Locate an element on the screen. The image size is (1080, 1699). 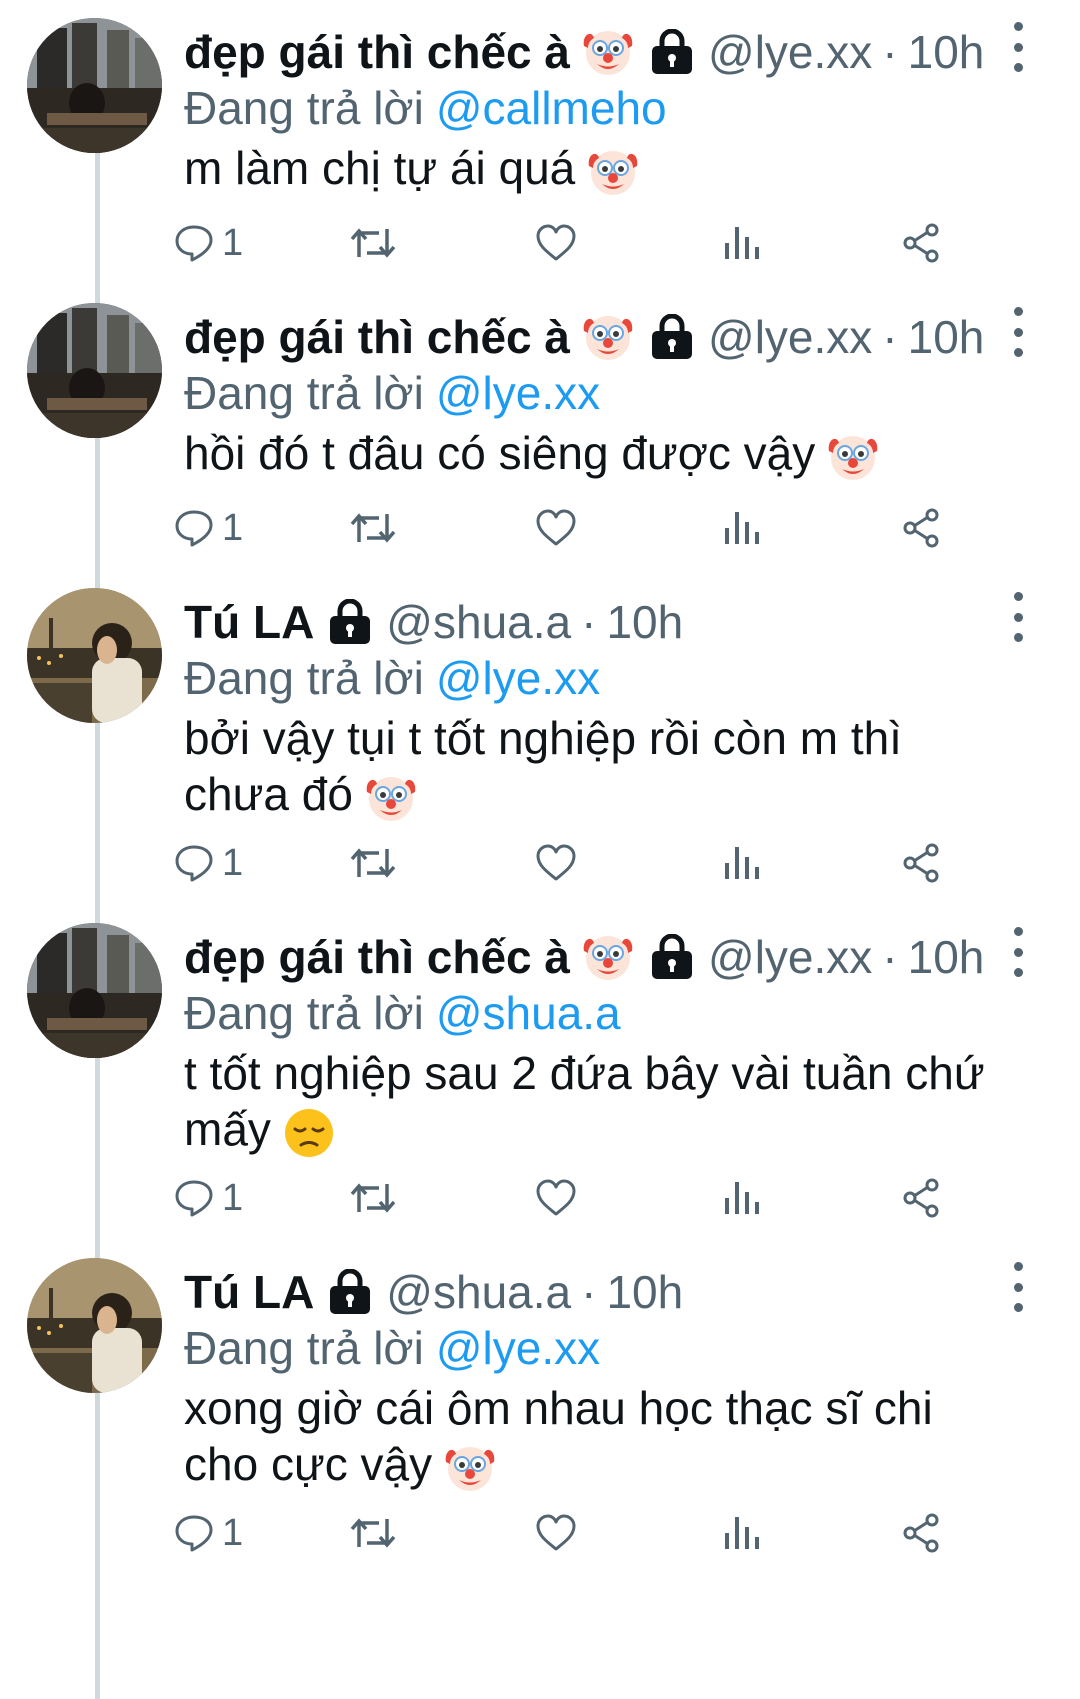
replying-to: Đang trả lời @shua.a is located at coordinates (402, 1013).